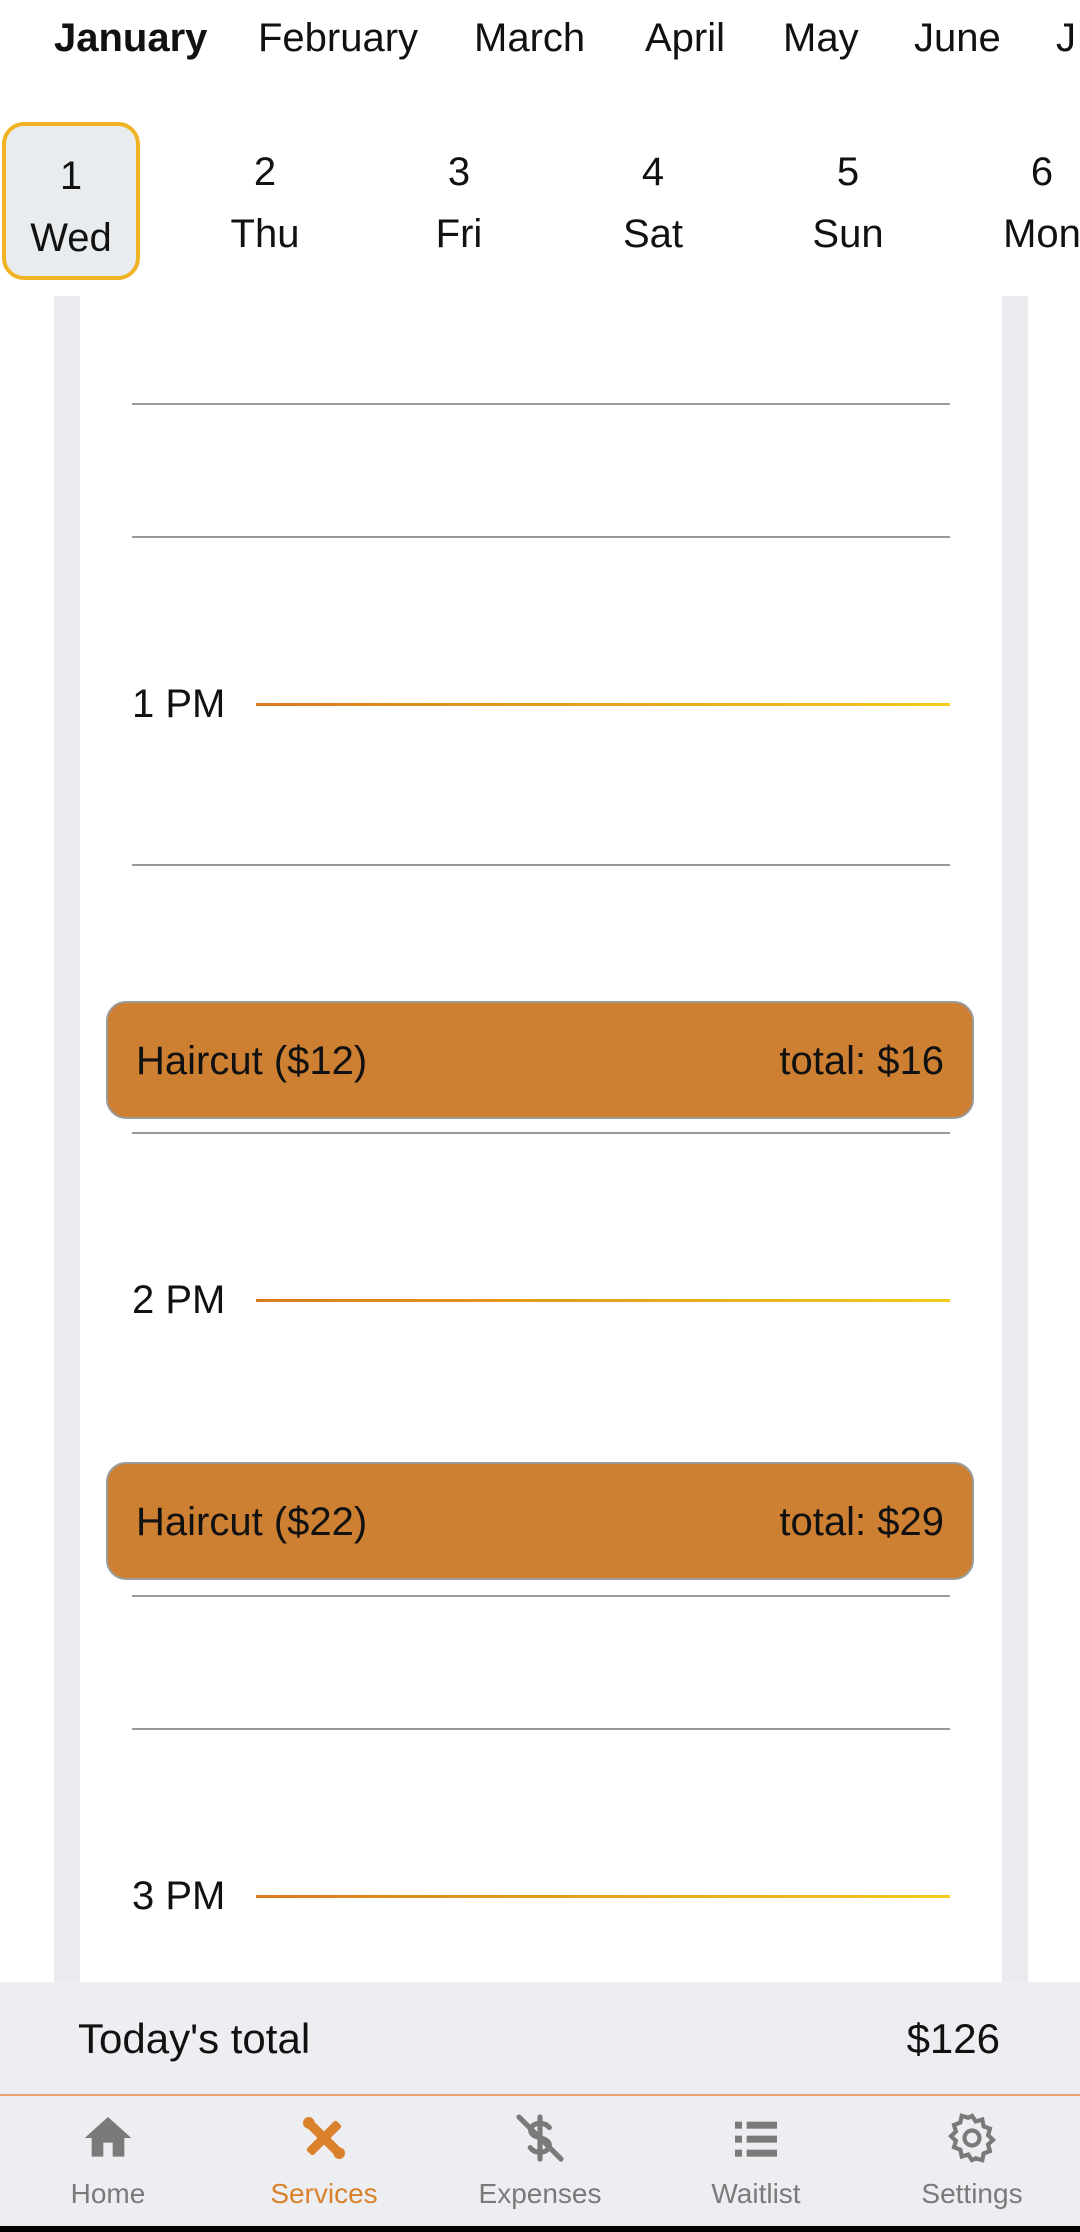 The image size is (1080, 2232). Describe the element at coordinates (540, 2229) in the screenshot. I see `system-gesture-bar` at that location.